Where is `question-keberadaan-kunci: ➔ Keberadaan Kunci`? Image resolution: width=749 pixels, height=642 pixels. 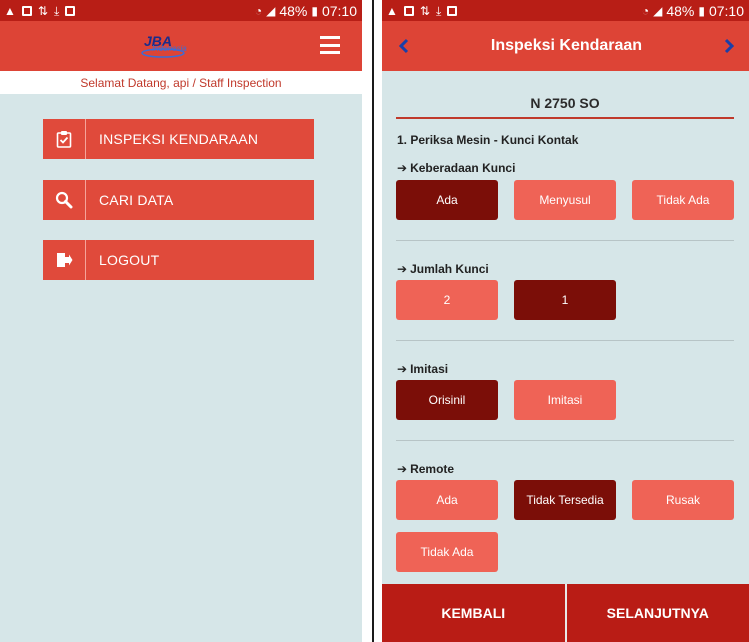
question-keberadaan-kunci: ➔ Keberadaan Kunci is located at coordinates (456, 168).